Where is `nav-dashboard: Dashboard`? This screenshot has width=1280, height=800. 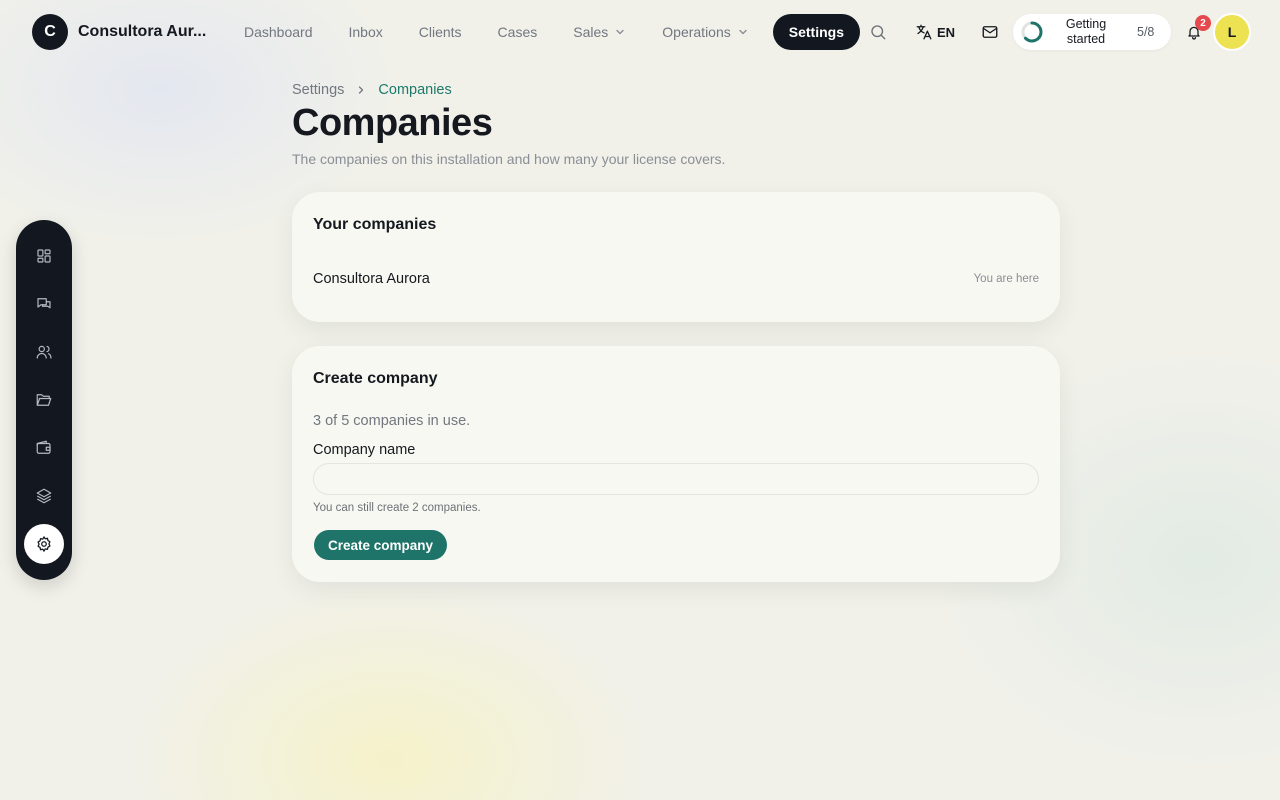 nav-dashboard: Dashboard is located at coordinates (278, 32).